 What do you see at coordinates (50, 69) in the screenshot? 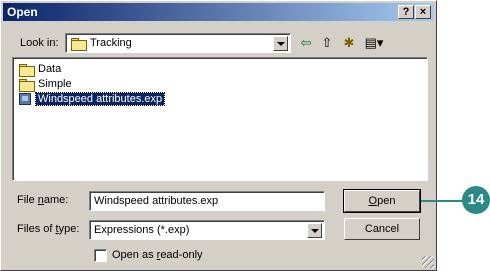
I see `file-name: Data` at bounding box center [50, 69].